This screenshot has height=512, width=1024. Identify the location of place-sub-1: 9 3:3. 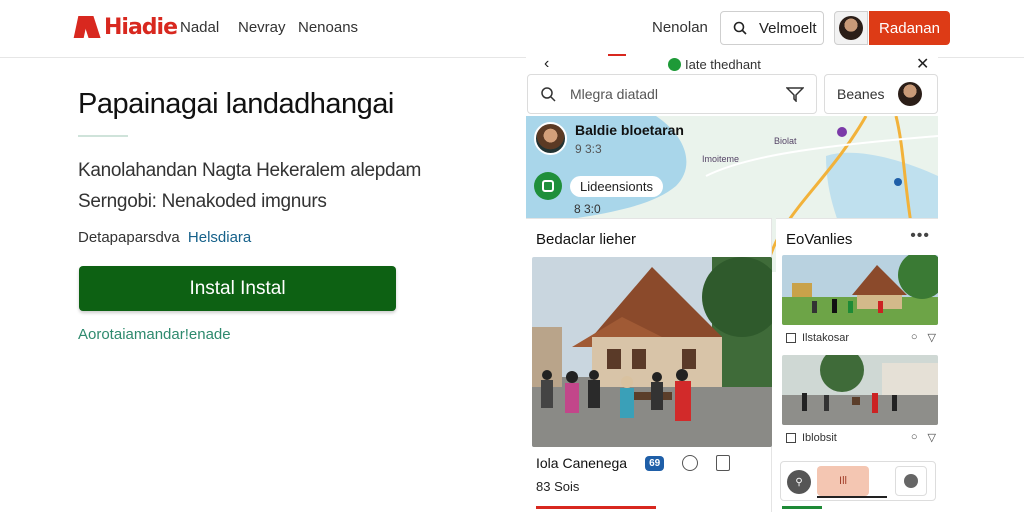
(588, 149).